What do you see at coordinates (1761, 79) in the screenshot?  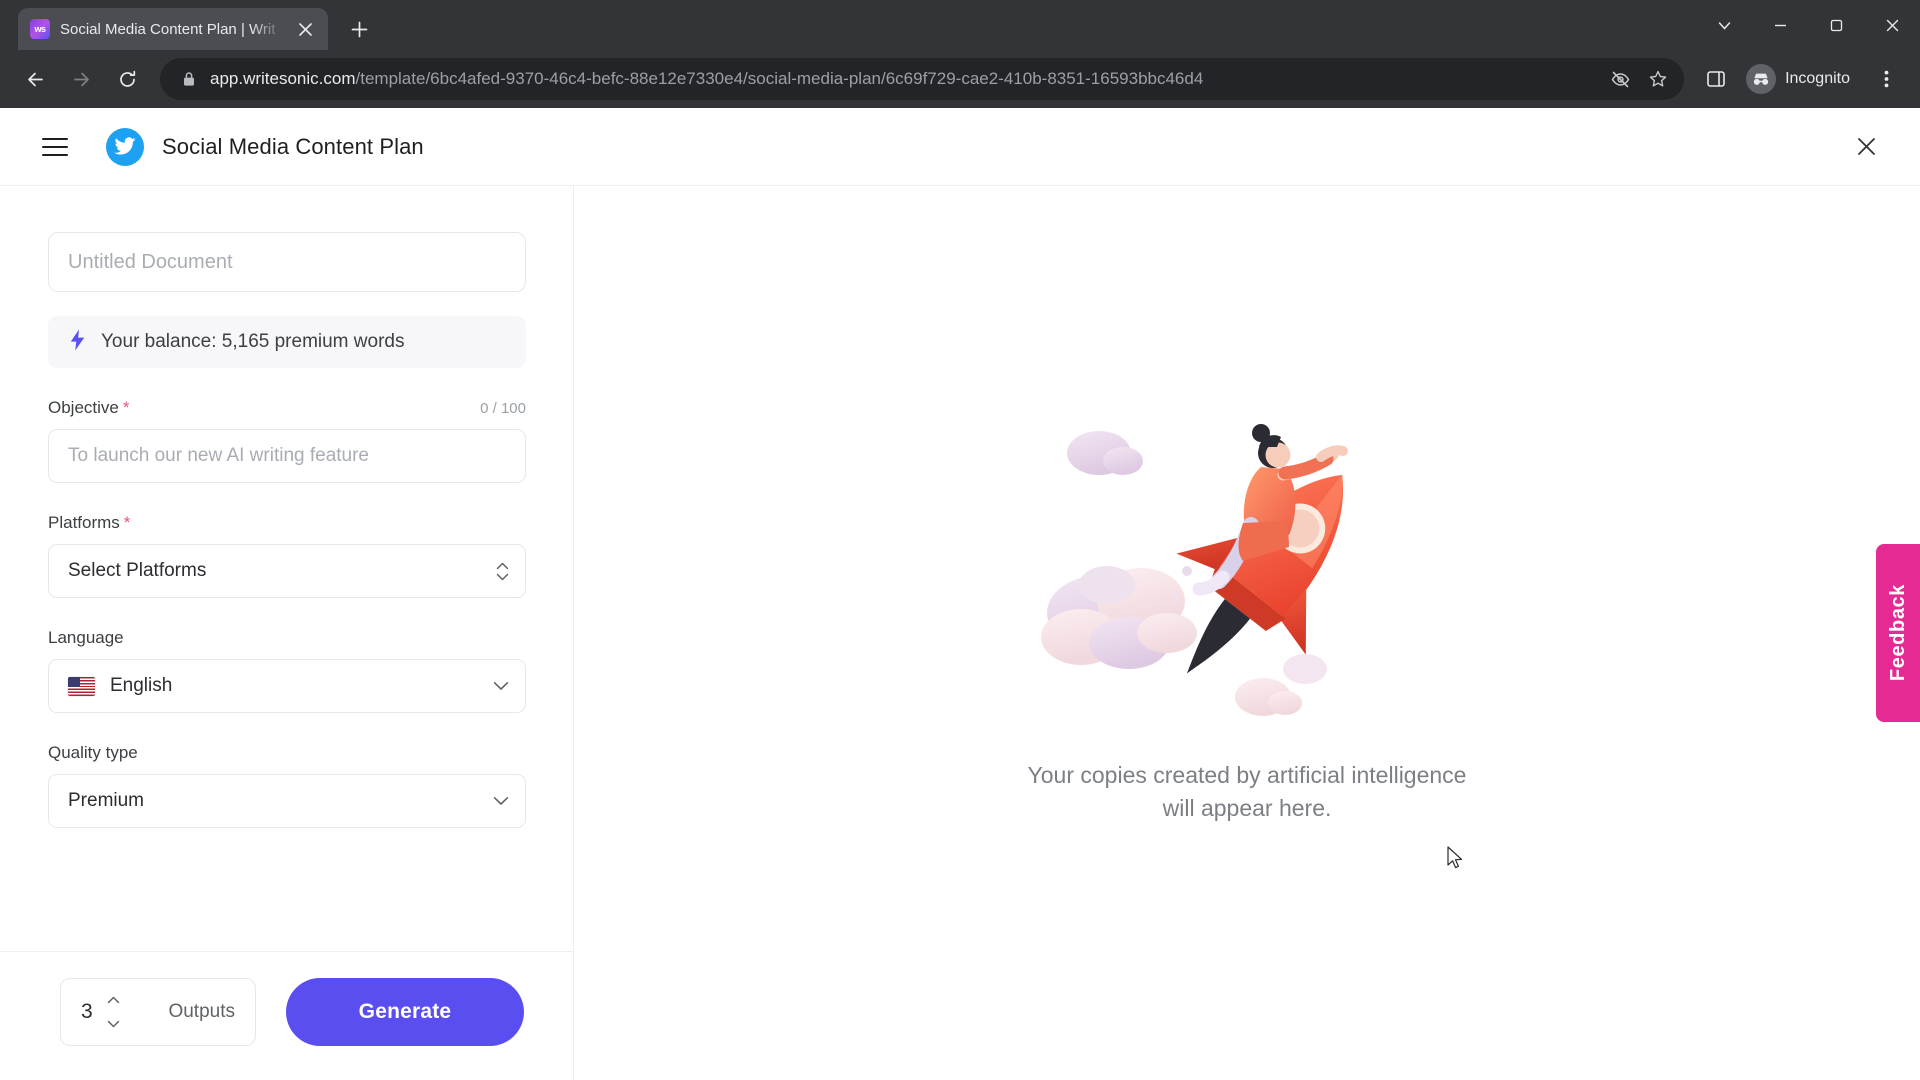 I see `incognito-avatar-icon` at bounding box center [1761, 79].